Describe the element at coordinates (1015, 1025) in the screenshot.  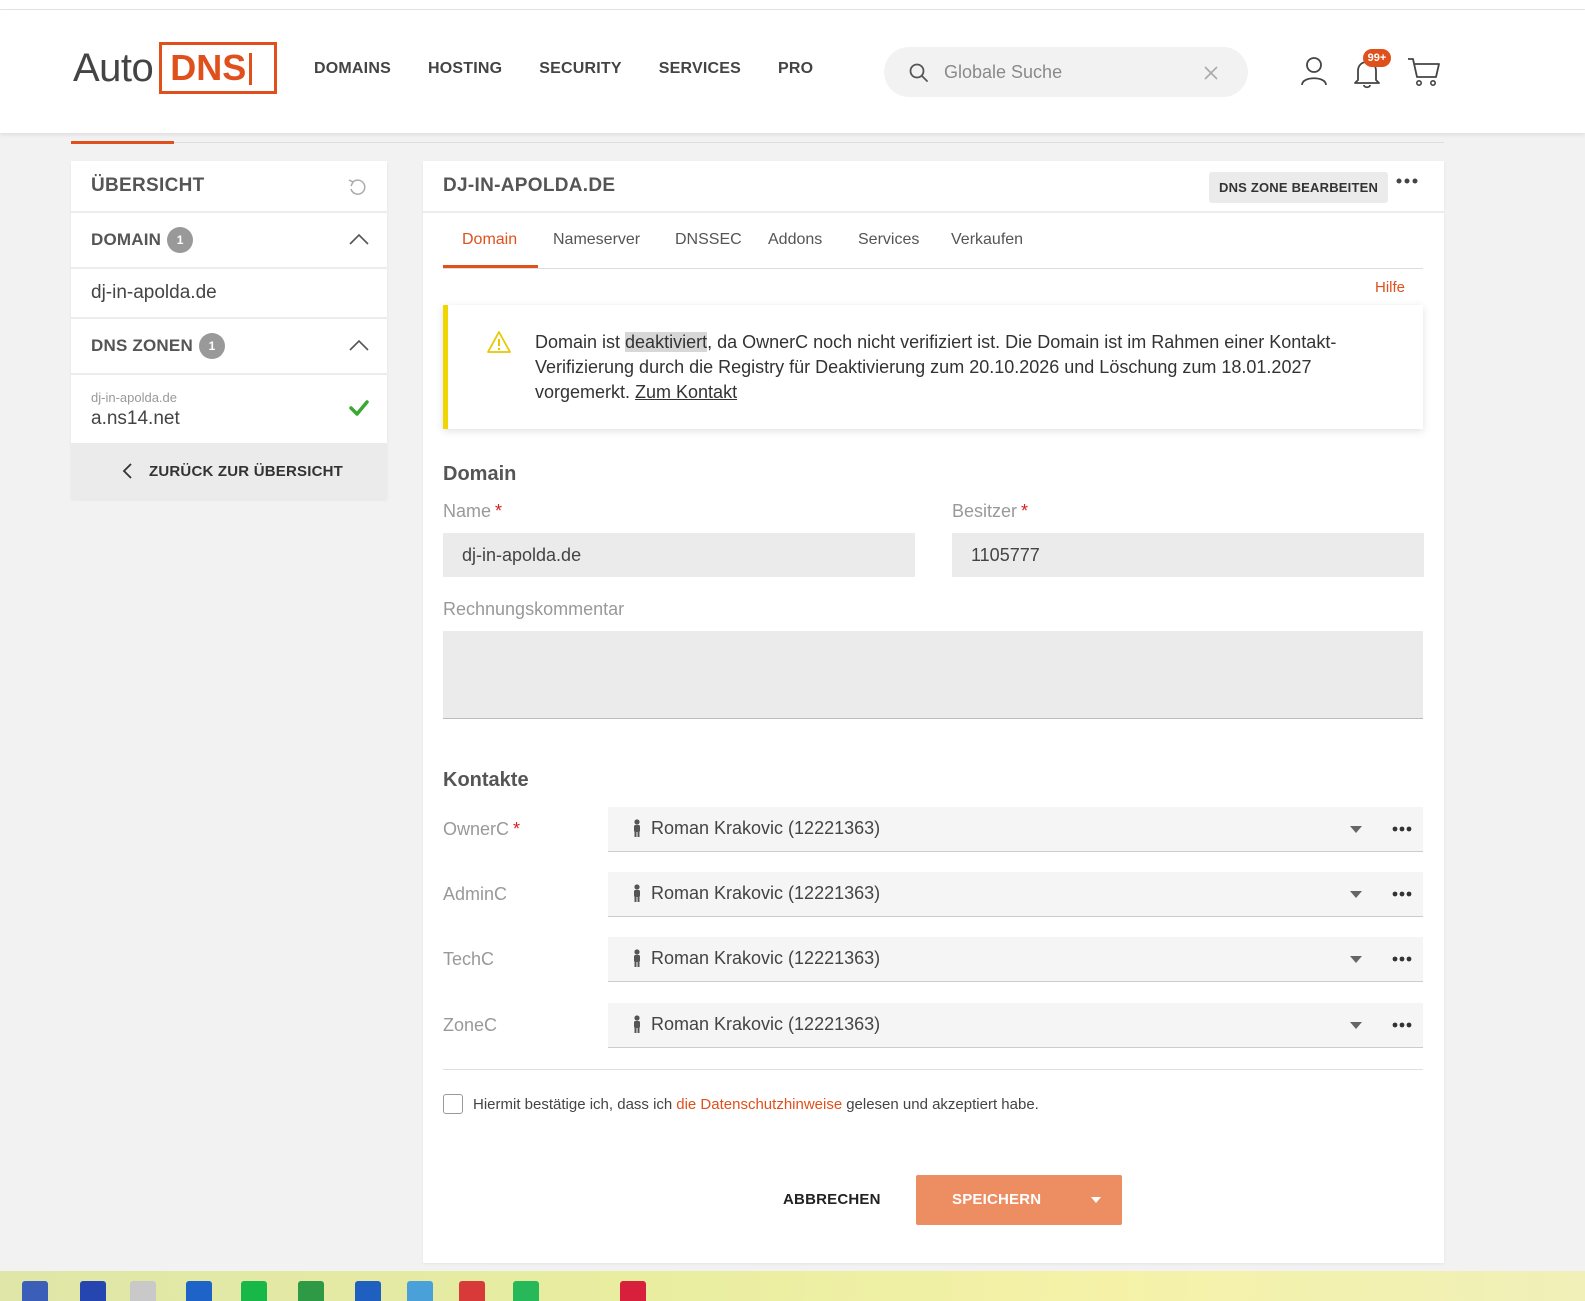
I see `zonec-select: Roman Krakovic (12221363)` at that location.